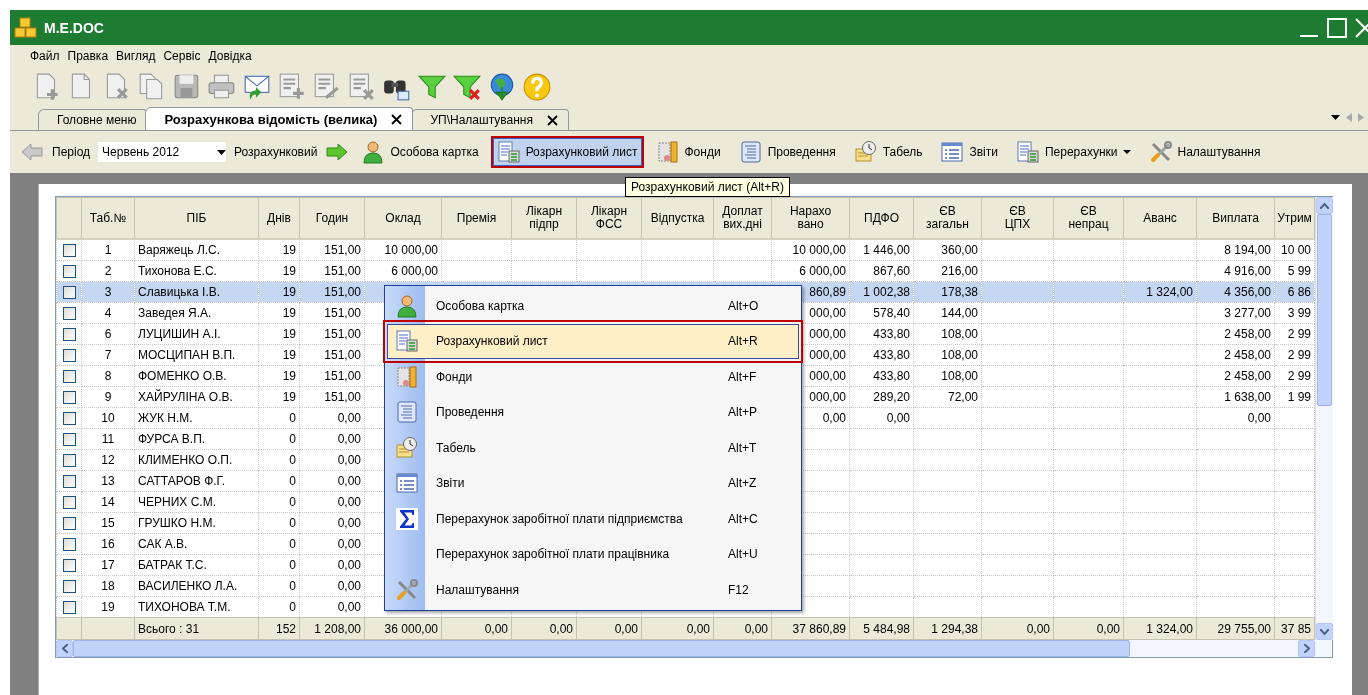 The width and height of the screenshot is (1368, 695). Describe the element at coordinates (1088, 218) in the screenshot. I see `column-header: ЄВ непрац` at that location.